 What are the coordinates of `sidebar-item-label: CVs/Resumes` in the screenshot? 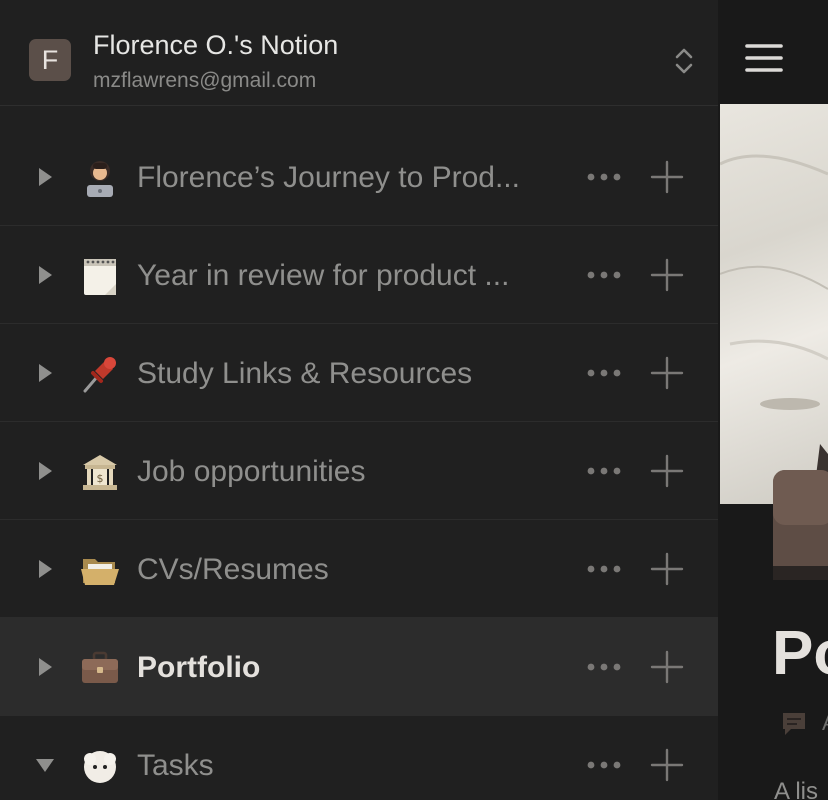 It's located at (233, 569).